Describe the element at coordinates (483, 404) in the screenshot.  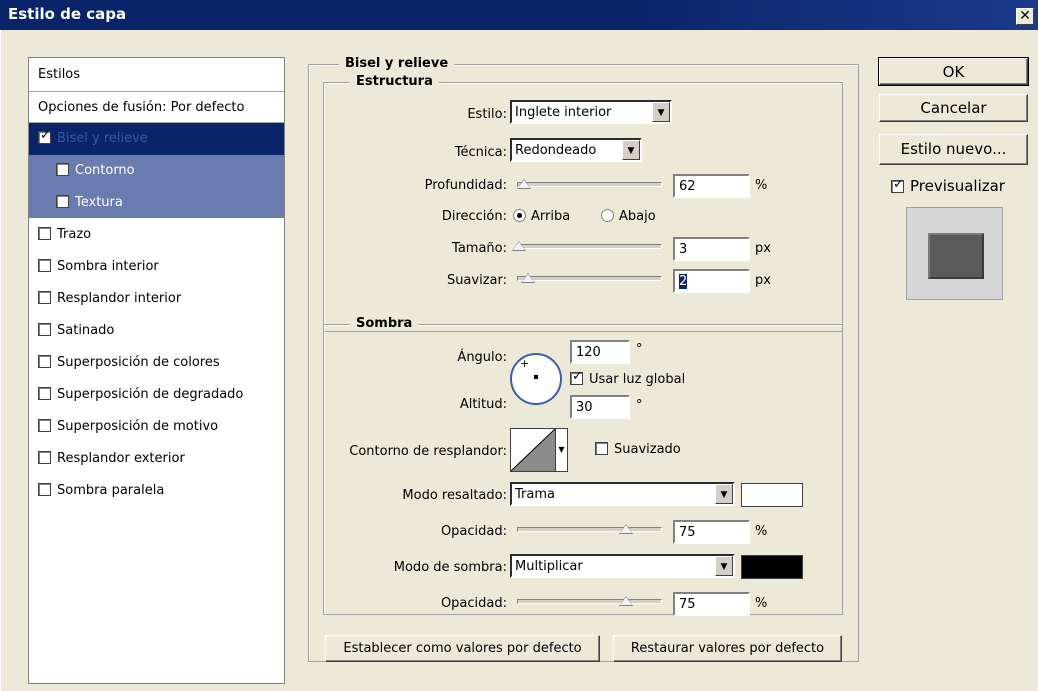
I see `altitude-label: Altitud:` at that location.